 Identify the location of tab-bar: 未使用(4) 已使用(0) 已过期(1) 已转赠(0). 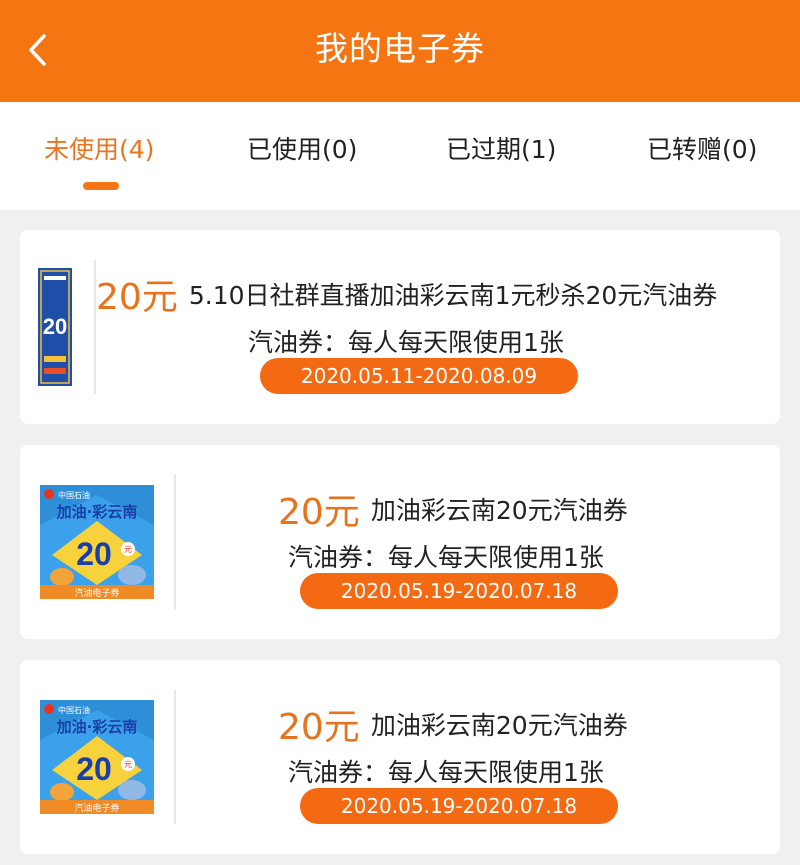
(400, 156).